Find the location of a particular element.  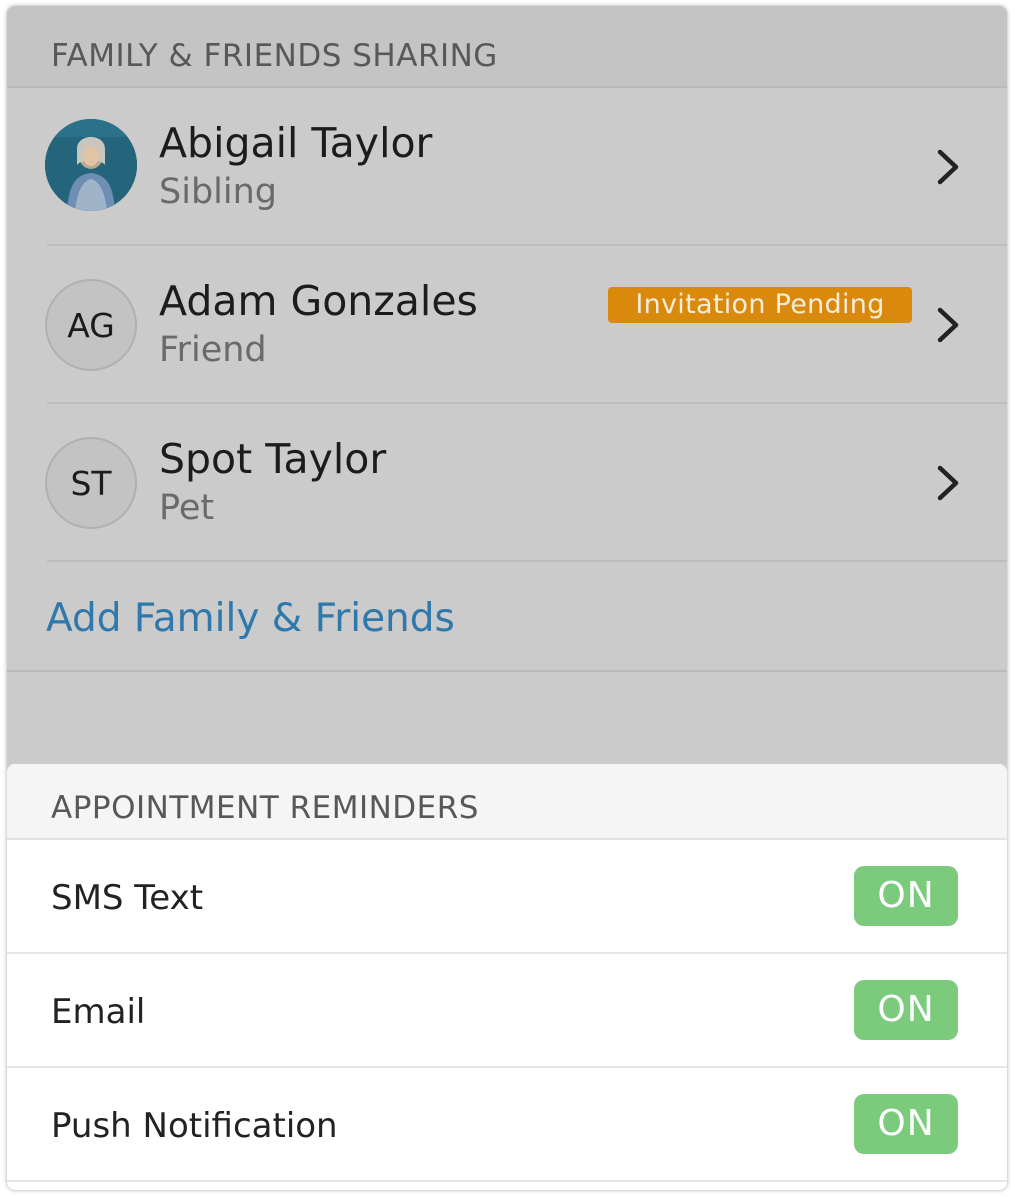

avatar-initials: AG is located at coordinates (91, 325).